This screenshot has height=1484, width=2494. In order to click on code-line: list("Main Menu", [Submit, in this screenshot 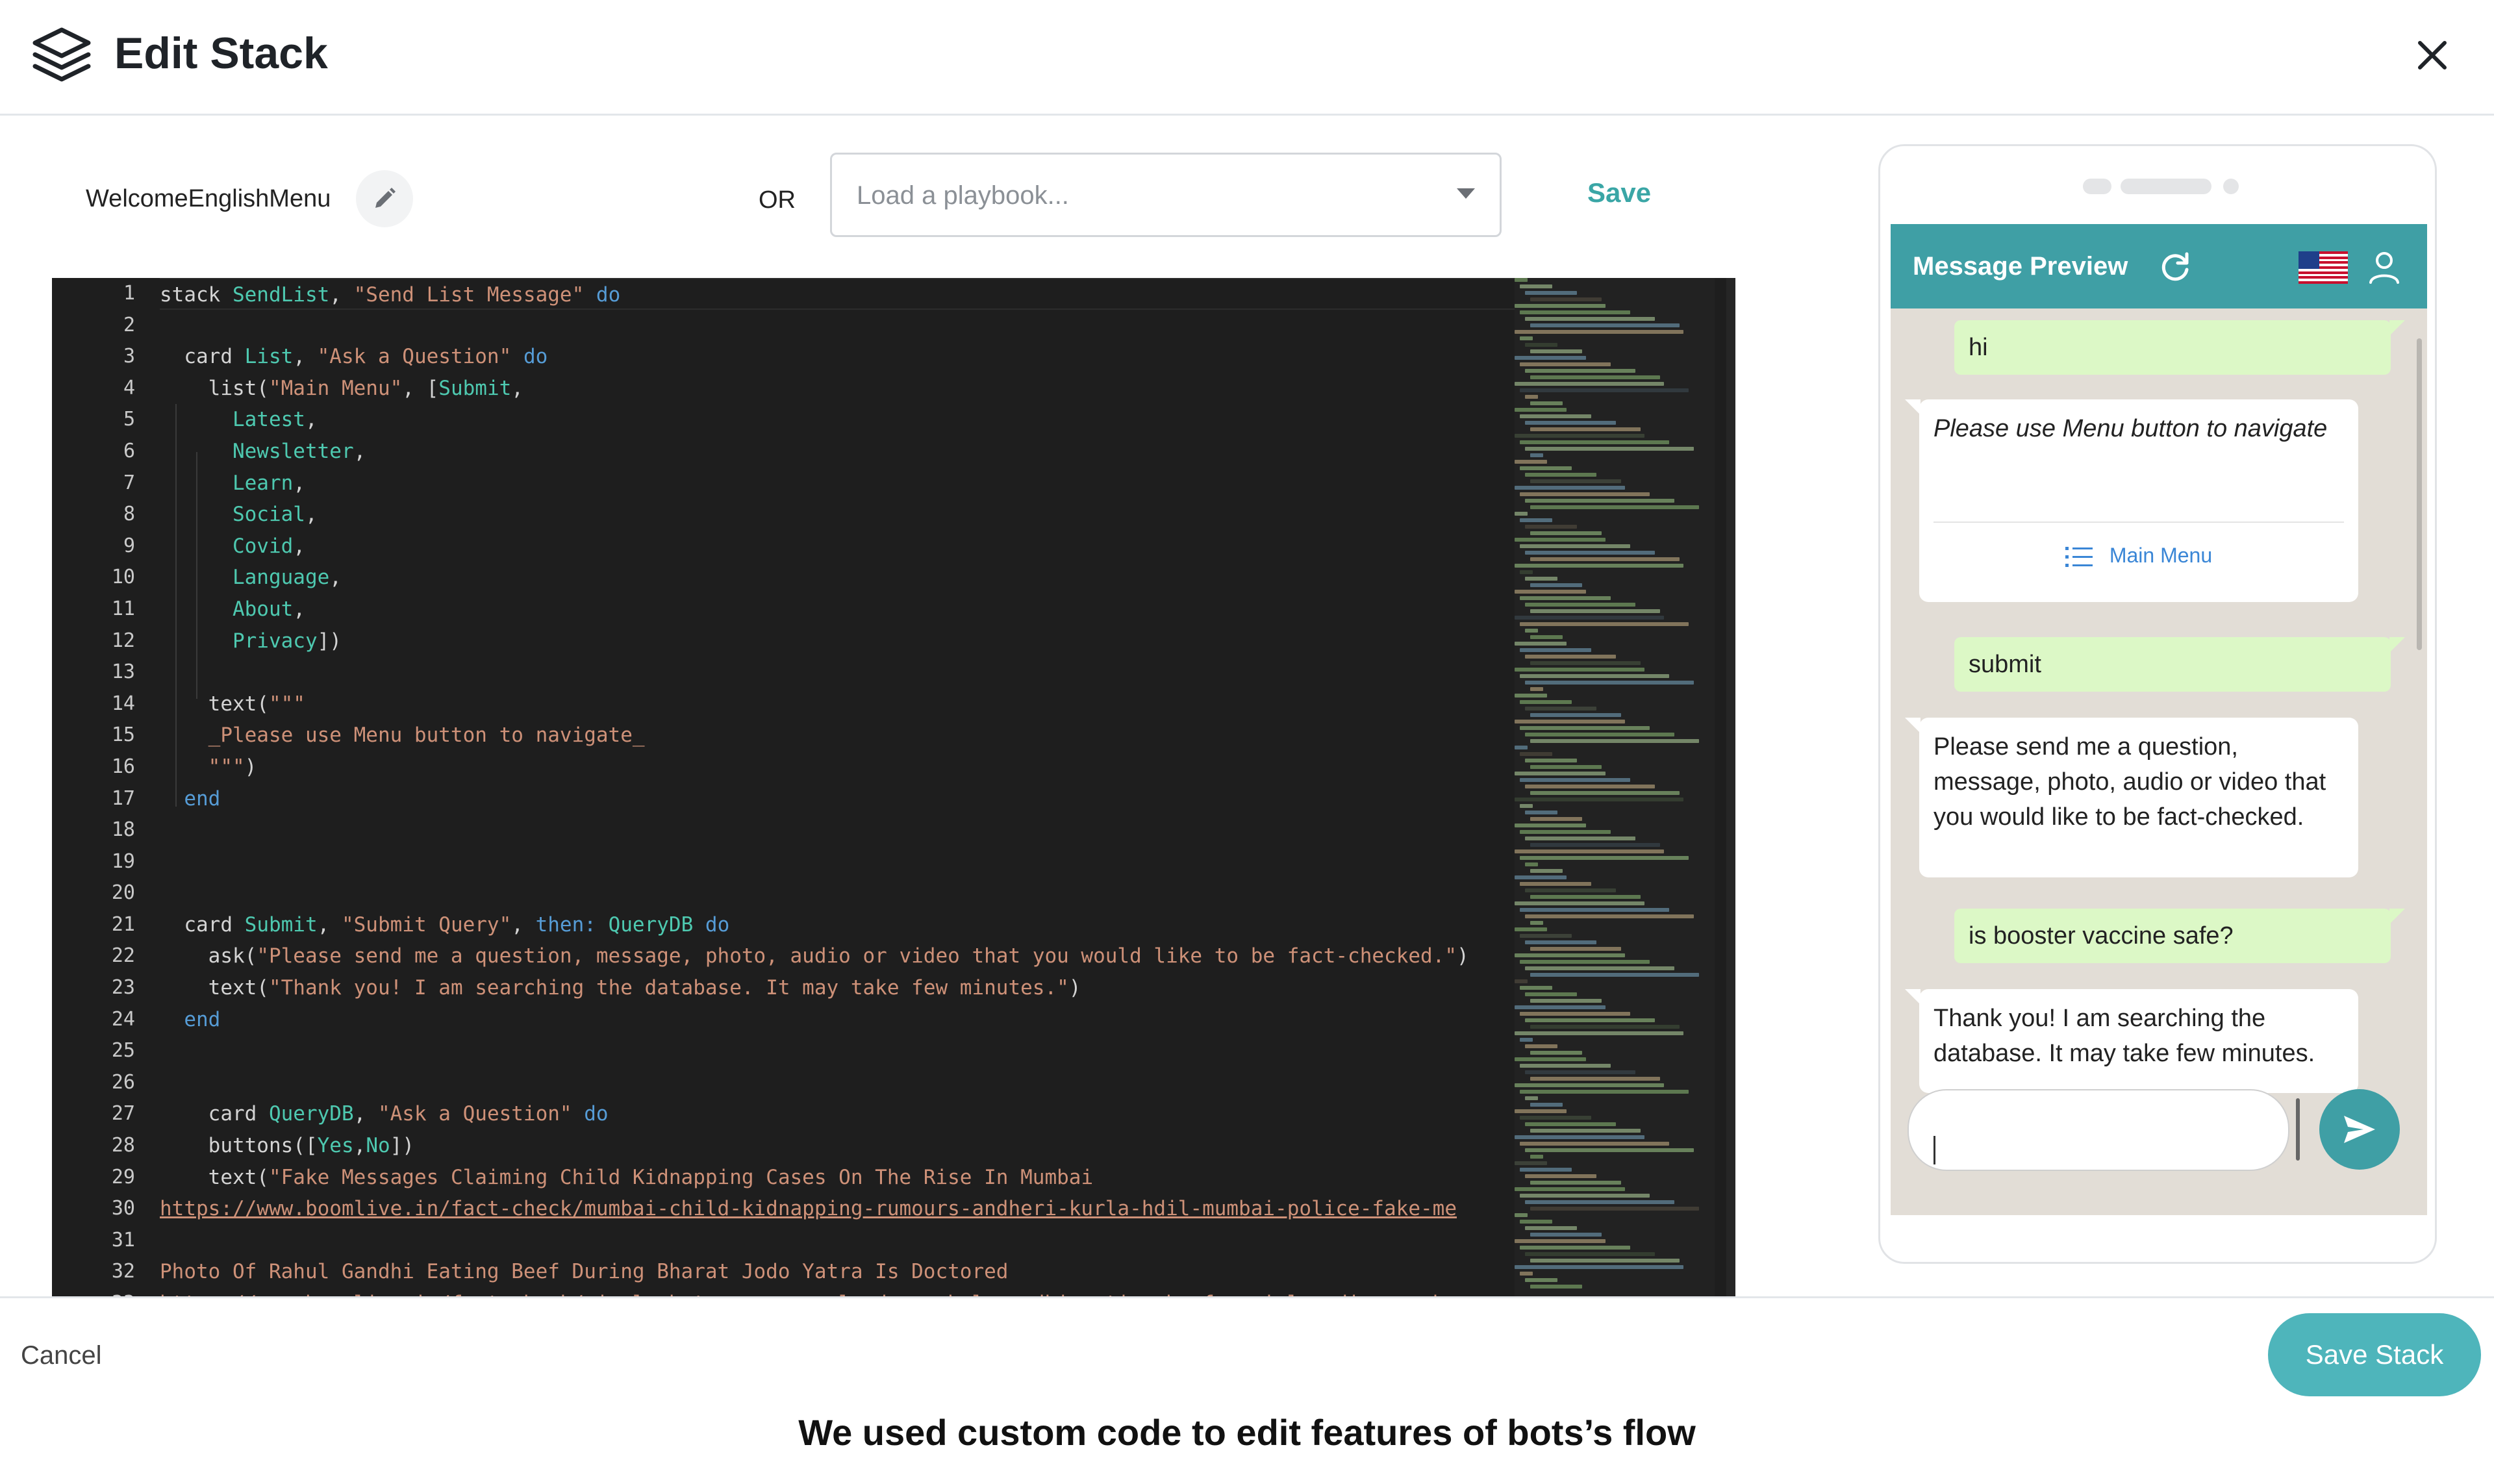, I will do `click(861, 389)`.